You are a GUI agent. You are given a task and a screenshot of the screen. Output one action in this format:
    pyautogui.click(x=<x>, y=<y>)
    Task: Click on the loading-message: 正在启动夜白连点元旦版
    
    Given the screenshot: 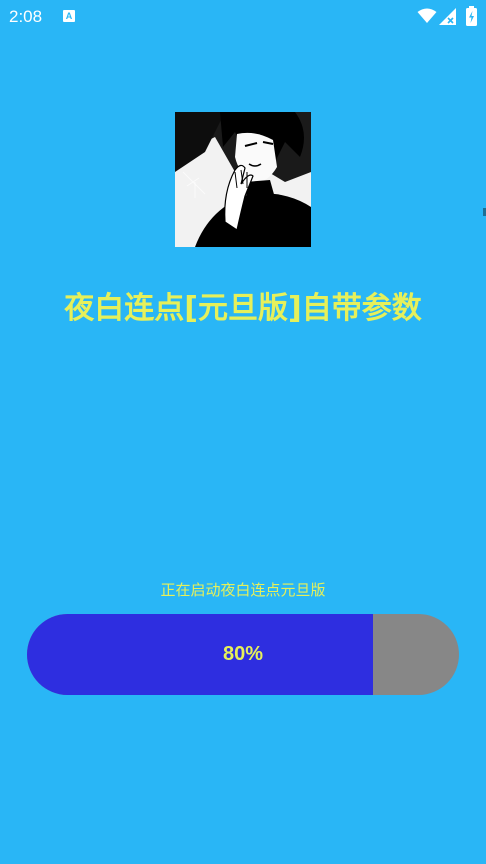 What is the action you would take?
    pyautogui.click(x=243, y=590)
    